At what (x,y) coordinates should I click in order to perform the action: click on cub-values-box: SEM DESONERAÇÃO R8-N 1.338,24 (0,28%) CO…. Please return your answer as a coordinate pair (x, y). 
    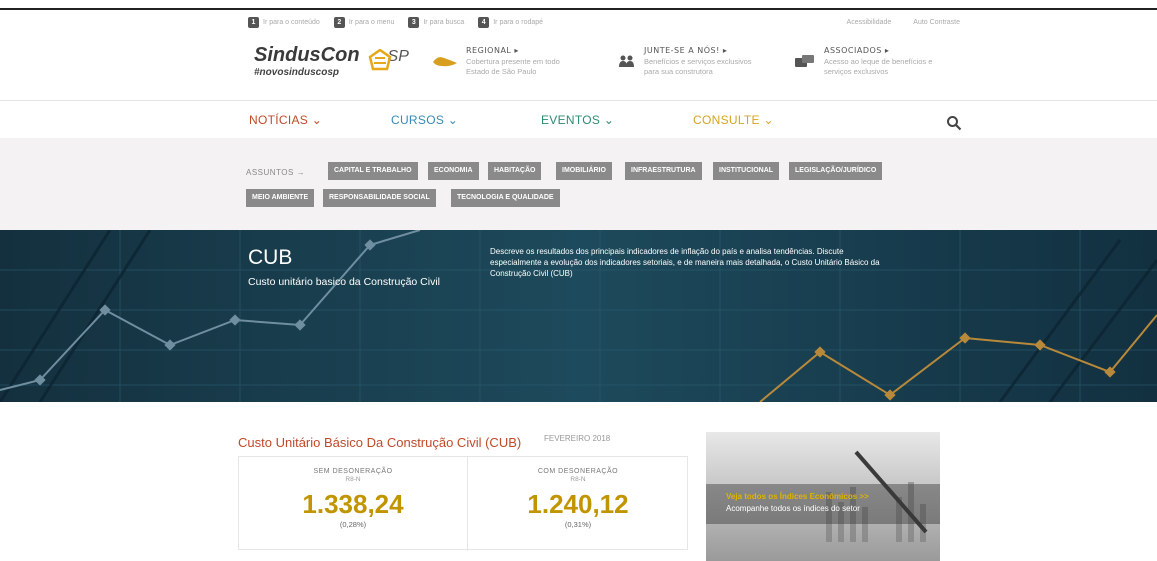
    Looking at the image, I should click on (463, 503).